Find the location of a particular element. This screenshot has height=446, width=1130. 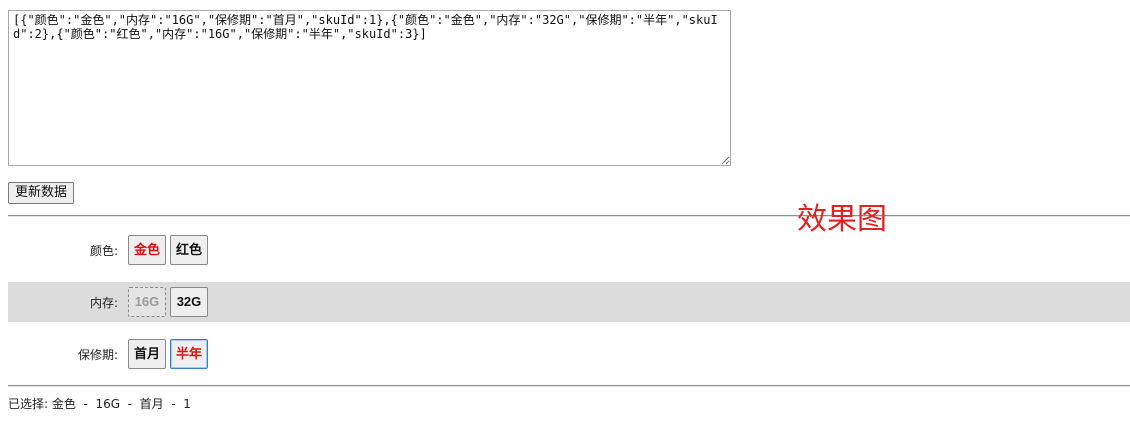

summary-text: 金色 - 16G - 首月 - 1 is located at coordinates (121, 404).